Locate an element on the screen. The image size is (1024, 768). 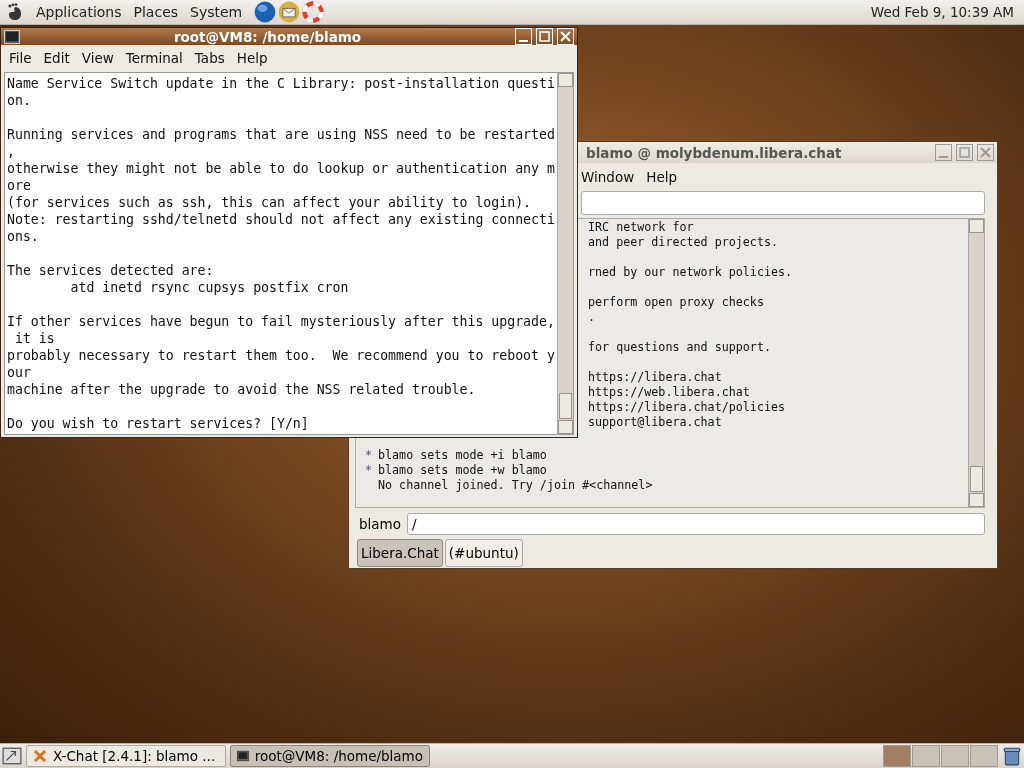
trash-icon is located at coordinates (1012, 756).